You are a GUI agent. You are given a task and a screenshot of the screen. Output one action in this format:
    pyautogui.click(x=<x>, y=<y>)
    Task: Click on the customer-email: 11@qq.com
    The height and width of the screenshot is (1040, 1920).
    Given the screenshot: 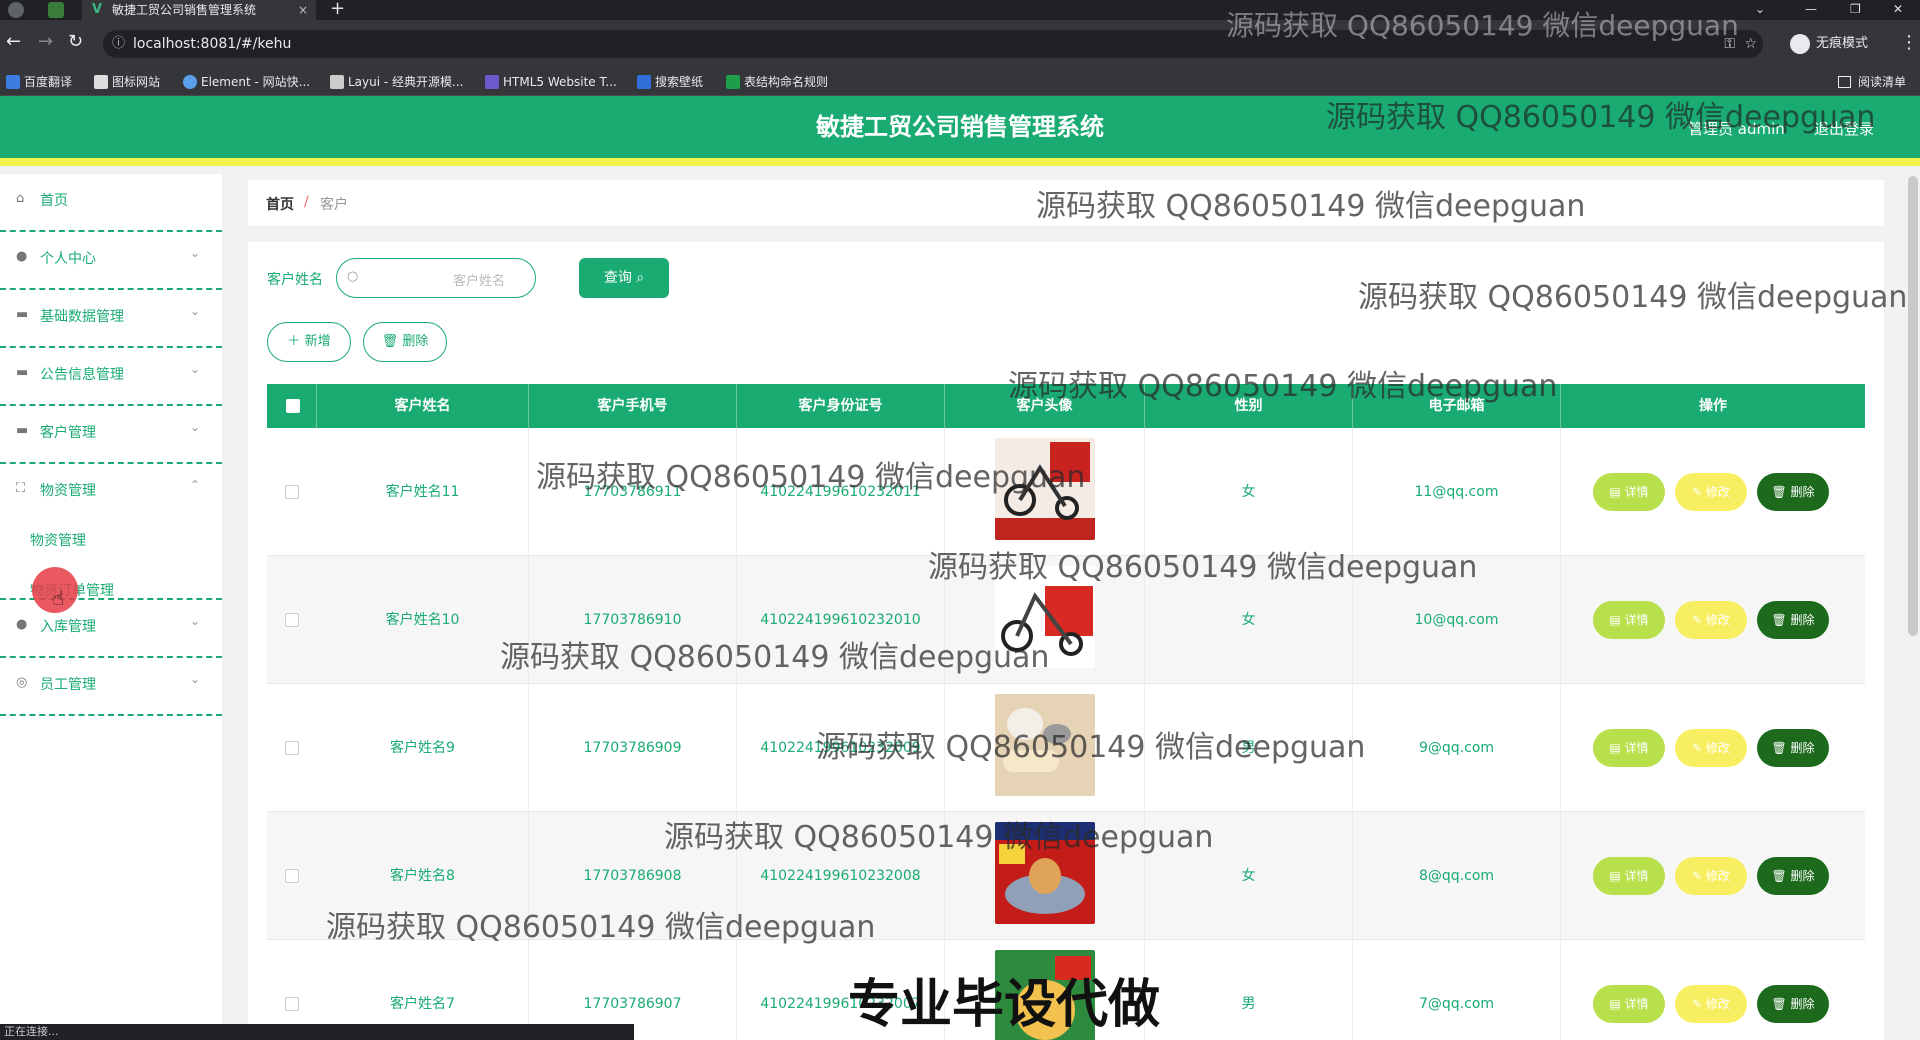 What is the action you would take?
    pyautogui.click(x=1457, y=492)
    